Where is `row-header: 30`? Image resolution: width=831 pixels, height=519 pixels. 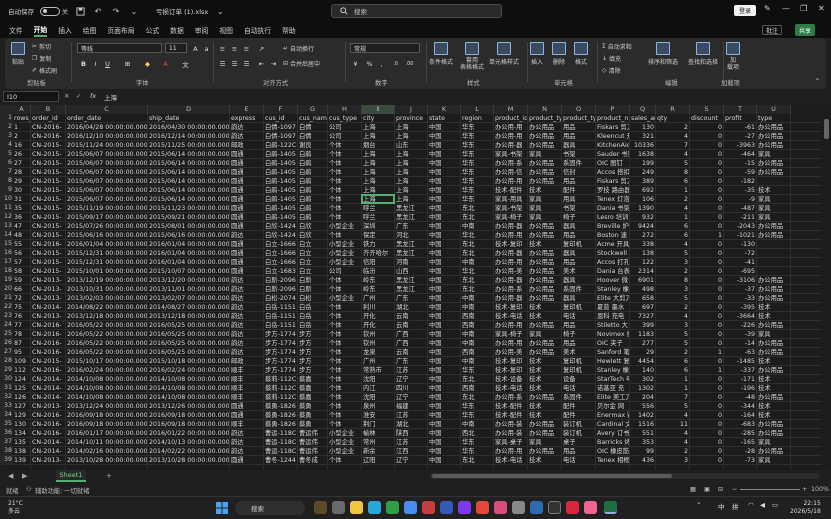 row-header: 30 is located at coordinates (6, 379).